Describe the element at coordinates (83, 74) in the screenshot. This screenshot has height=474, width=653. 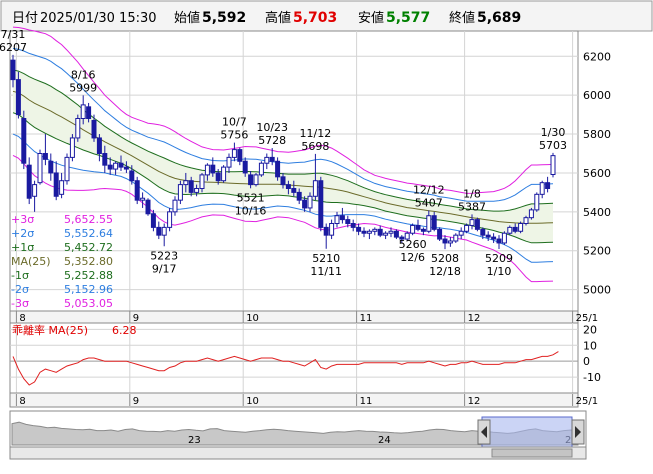
I see `peak-date-label: 8/16` at that location.